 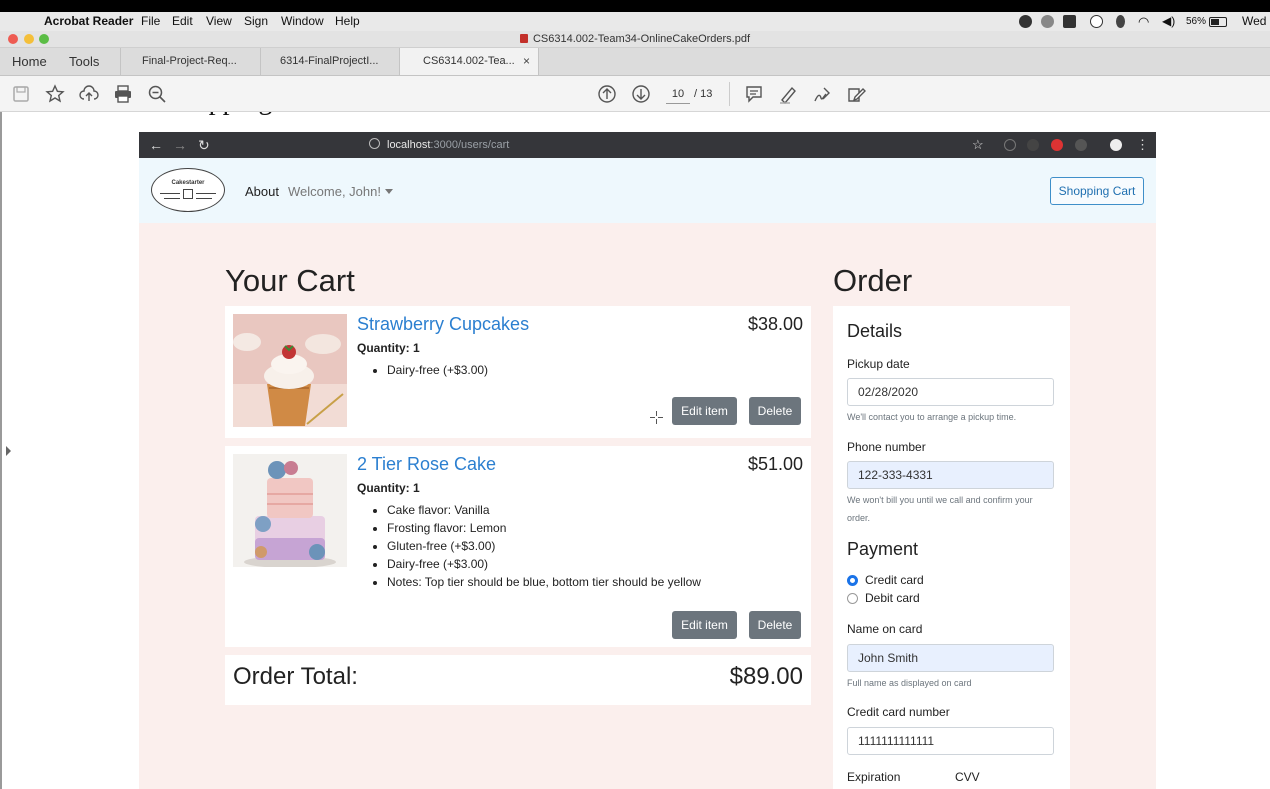 I want to click on phone-number-label: Phone number, so click(x=886, y=447).